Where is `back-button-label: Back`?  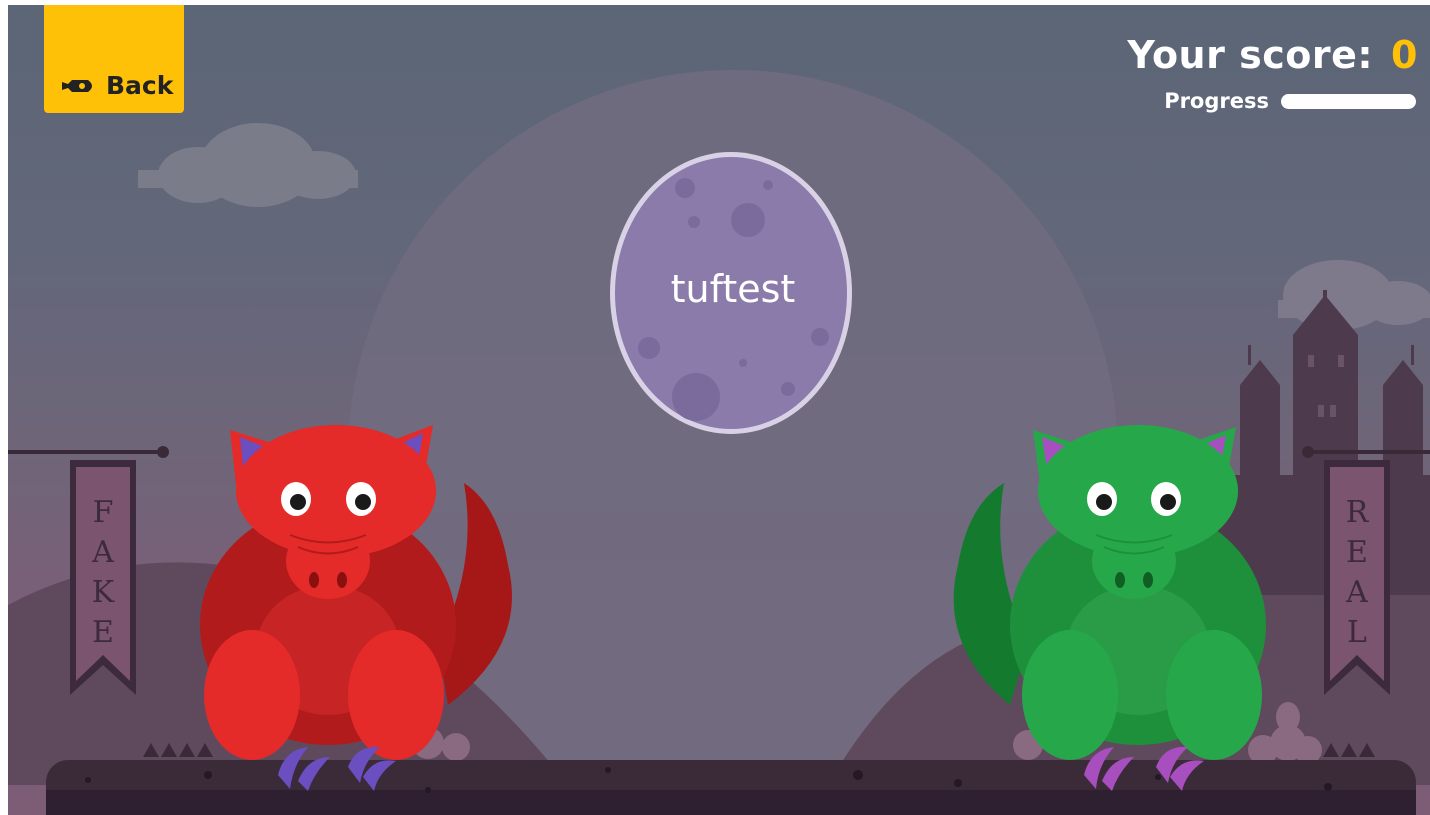
back-button-label: Back is located at coordinates (140, 85).